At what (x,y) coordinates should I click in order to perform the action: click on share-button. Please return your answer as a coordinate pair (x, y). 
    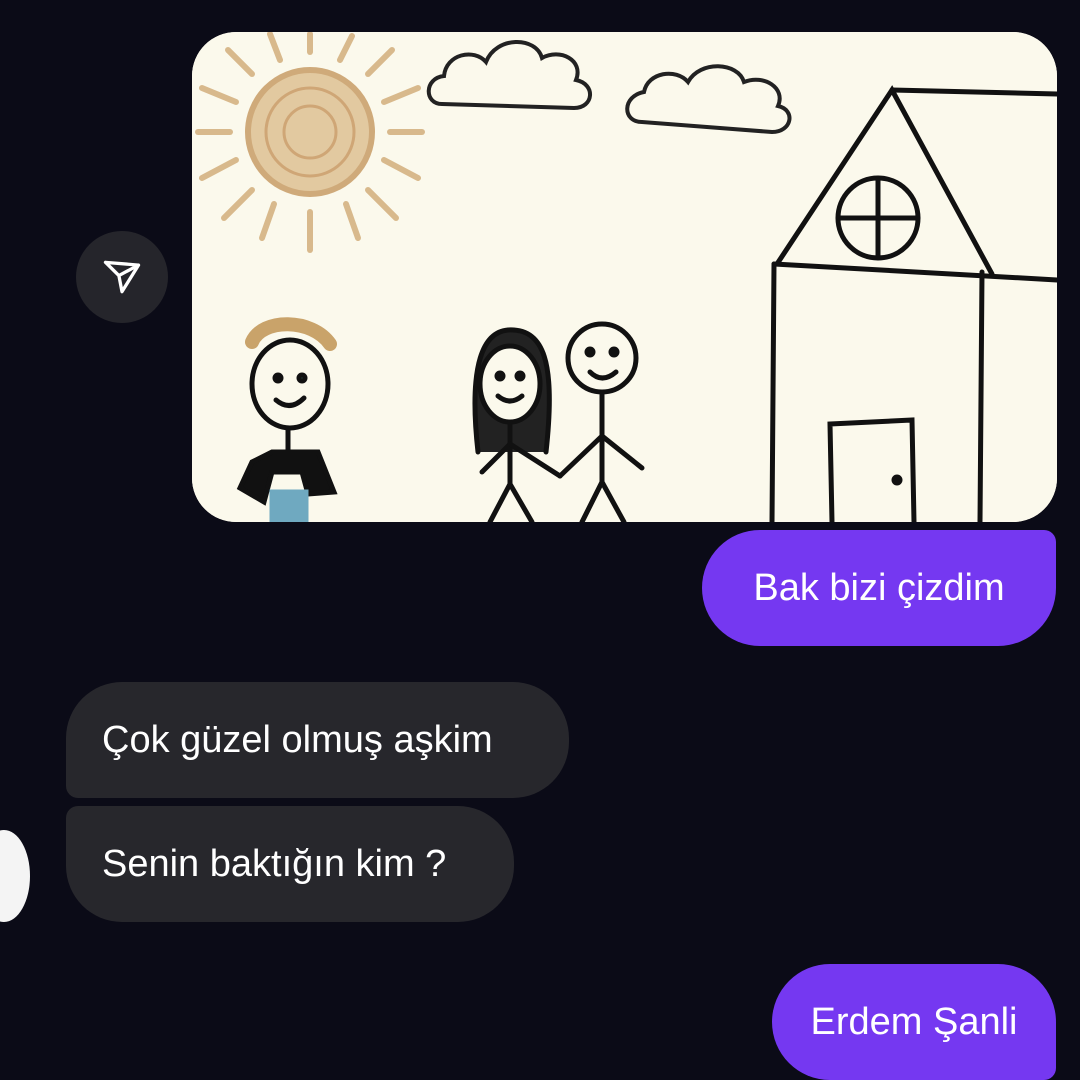
    Looking at the image, I should click on (122, 277).